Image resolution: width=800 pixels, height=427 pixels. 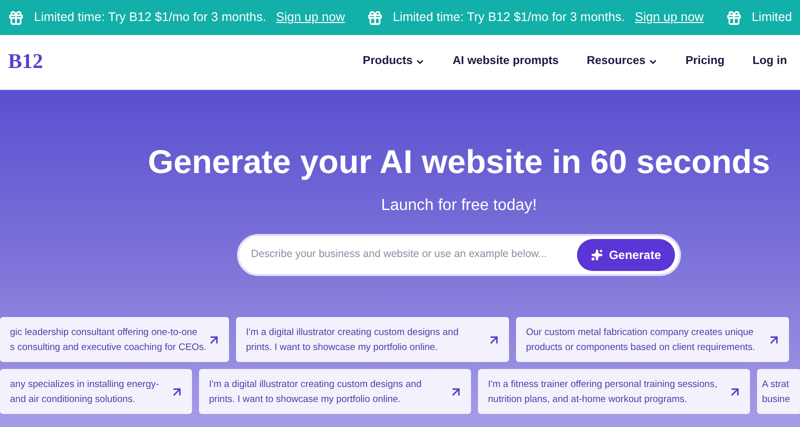 What do you see at coordinates (459, 206) in the screenshot?
I see `hero-subtitle: Launch for free today!` at bounding box center [459, 206].